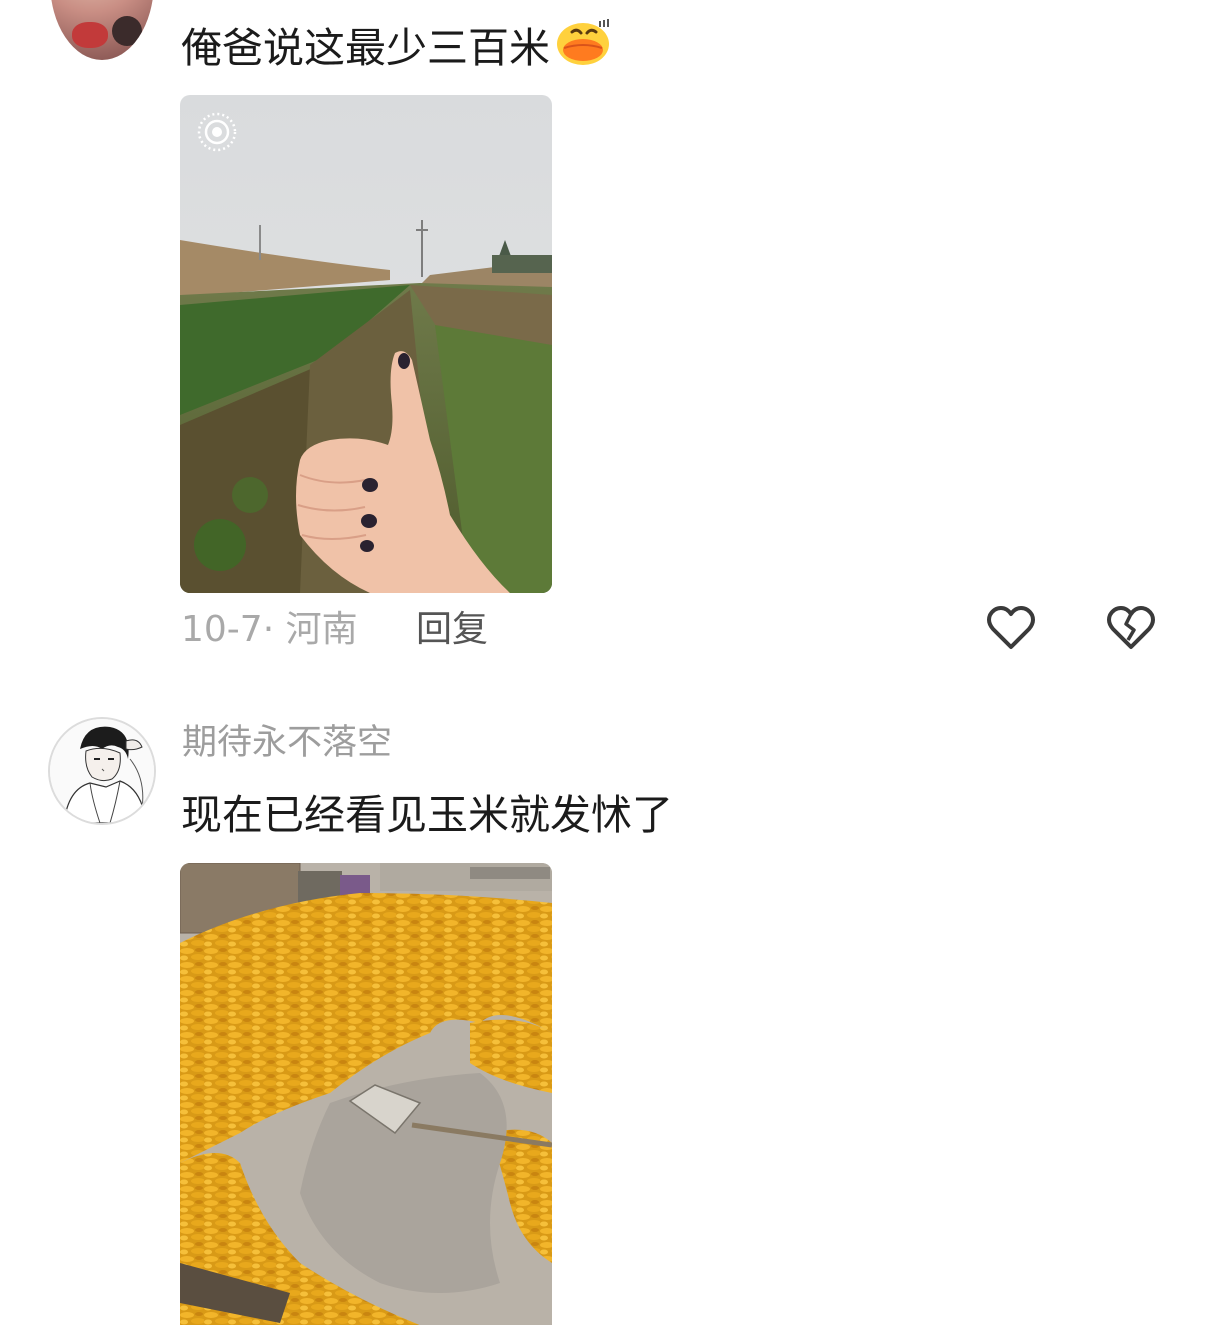  Describe the element at coordinates (217, 132) in the screenshot. I see `live-photo-icon` at that location.